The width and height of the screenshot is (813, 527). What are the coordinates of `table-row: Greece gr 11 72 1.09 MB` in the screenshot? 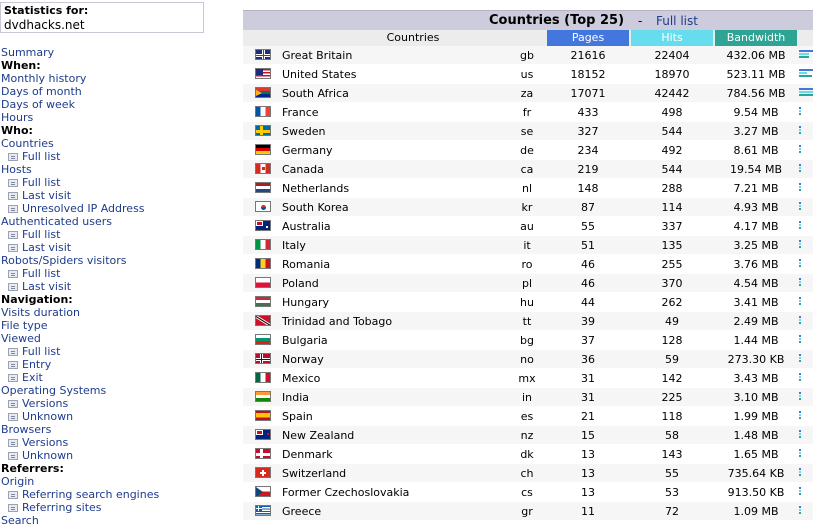 It's located at (528, 511).